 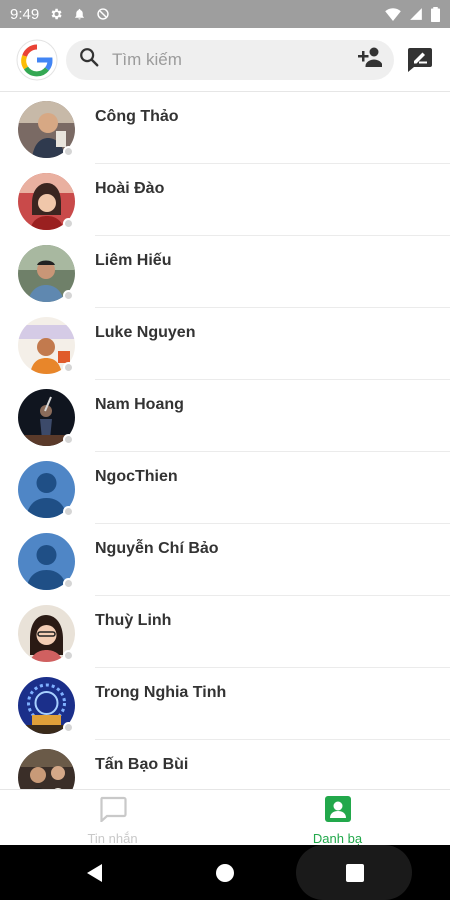 I want to click on back-icon, so click(x=95, y=872).